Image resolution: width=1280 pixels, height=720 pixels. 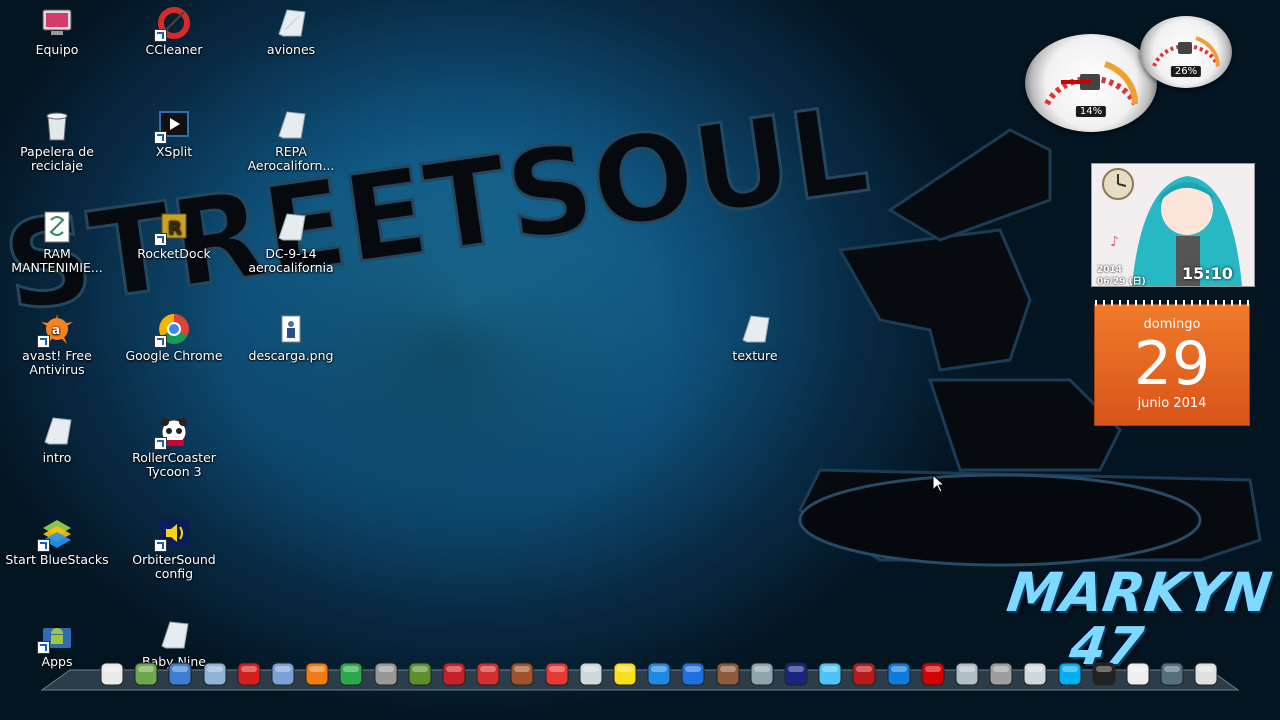 What do you see at coordinates (1035, 674) in the screenshot?
I see `tools-icon` at bounding box center [1035, 674].